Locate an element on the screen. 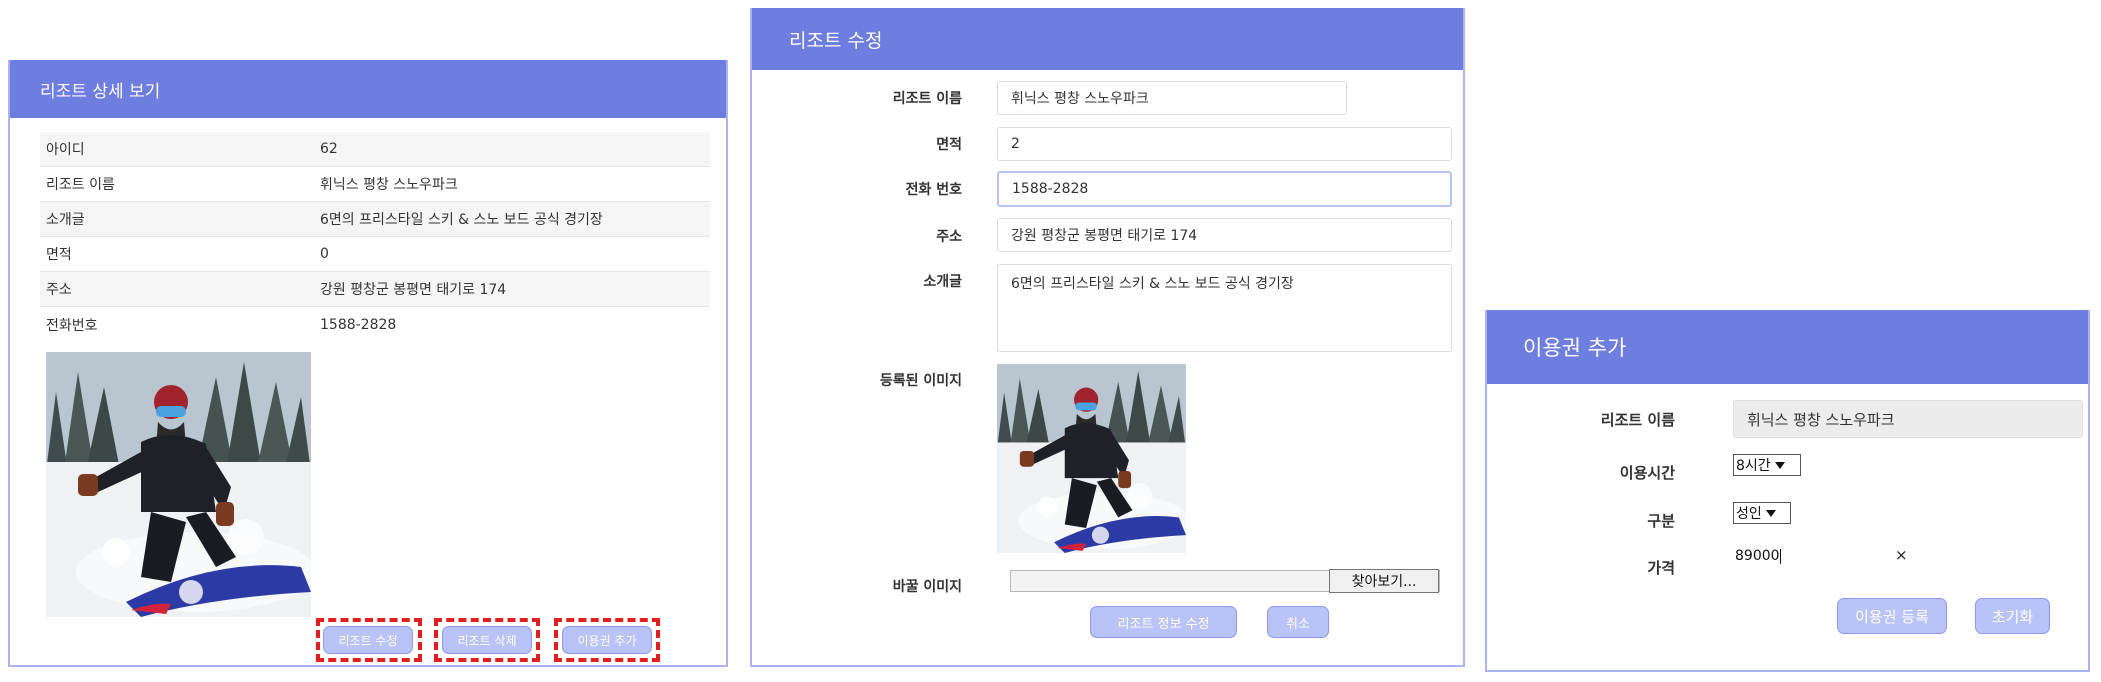 This screenshot has height=682, width=2101. intro-label: 소개글 is located at coordinates (942, 282).